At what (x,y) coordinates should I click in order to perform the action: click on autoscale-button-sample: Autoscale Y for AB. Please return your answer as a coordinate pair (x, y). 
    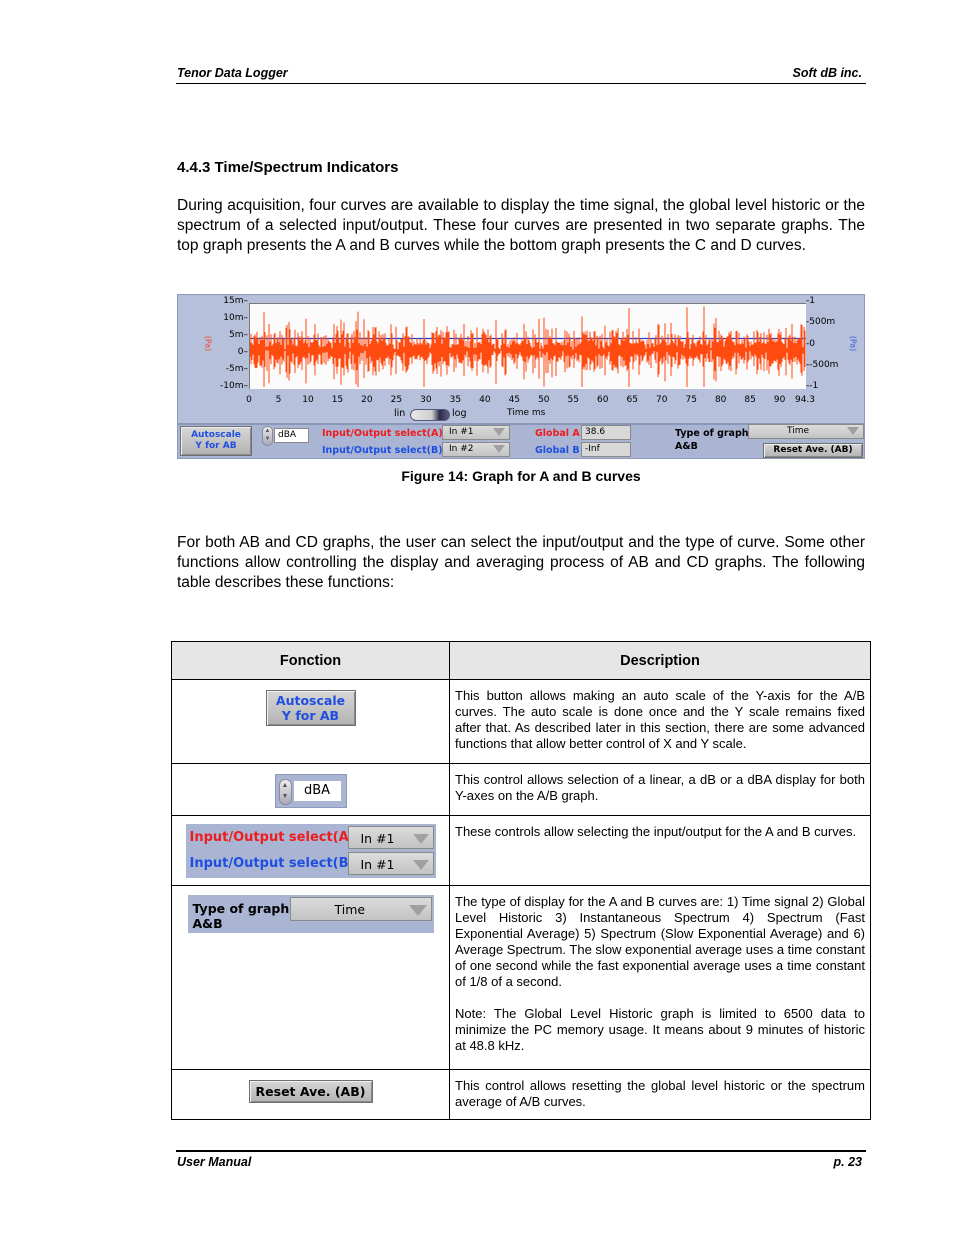
    Looking at the image, I should click on (310, 708).